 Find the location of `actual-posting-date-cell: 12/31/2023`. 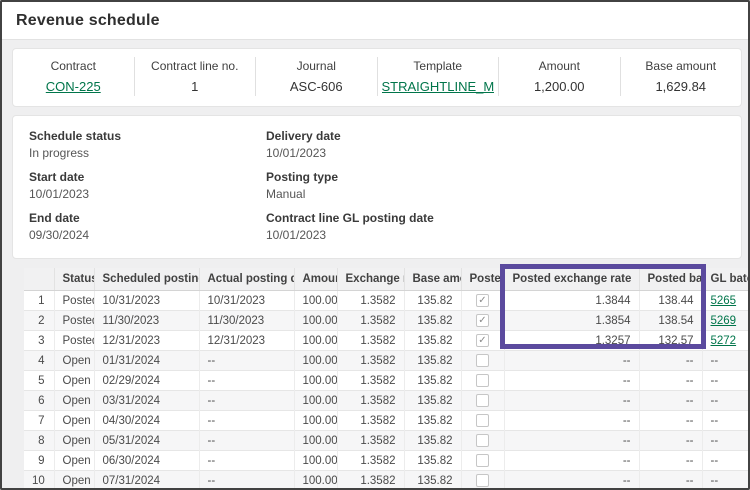

actual-posting-date-cell: 12/31/2023 is located at coordinates (247, 340).